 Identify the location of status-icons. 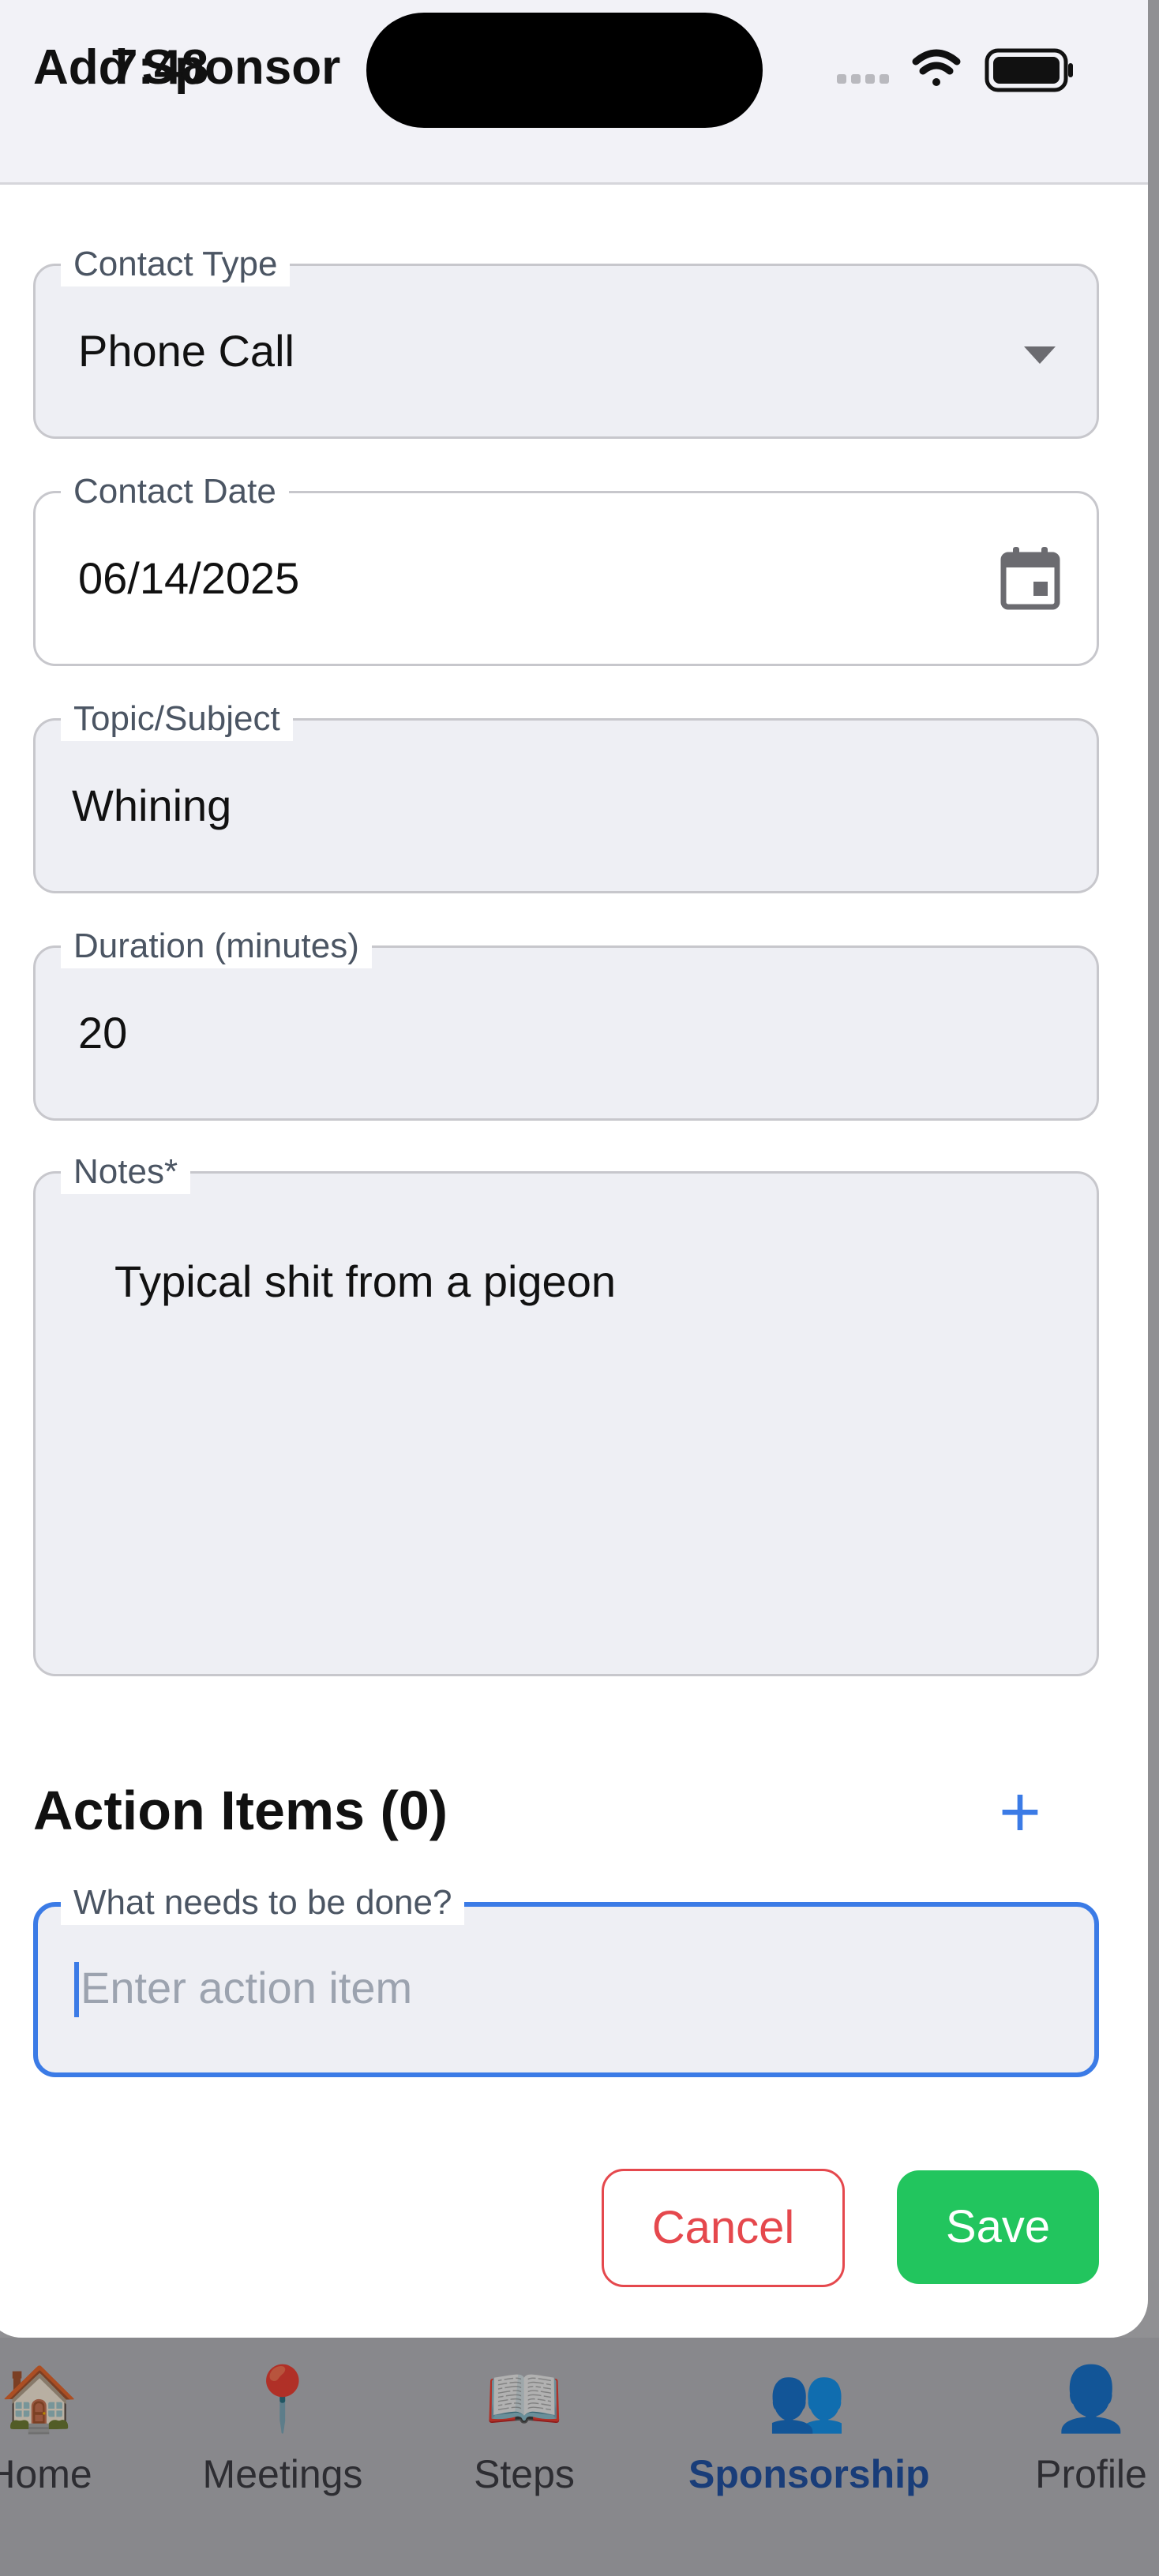
(955, 70).